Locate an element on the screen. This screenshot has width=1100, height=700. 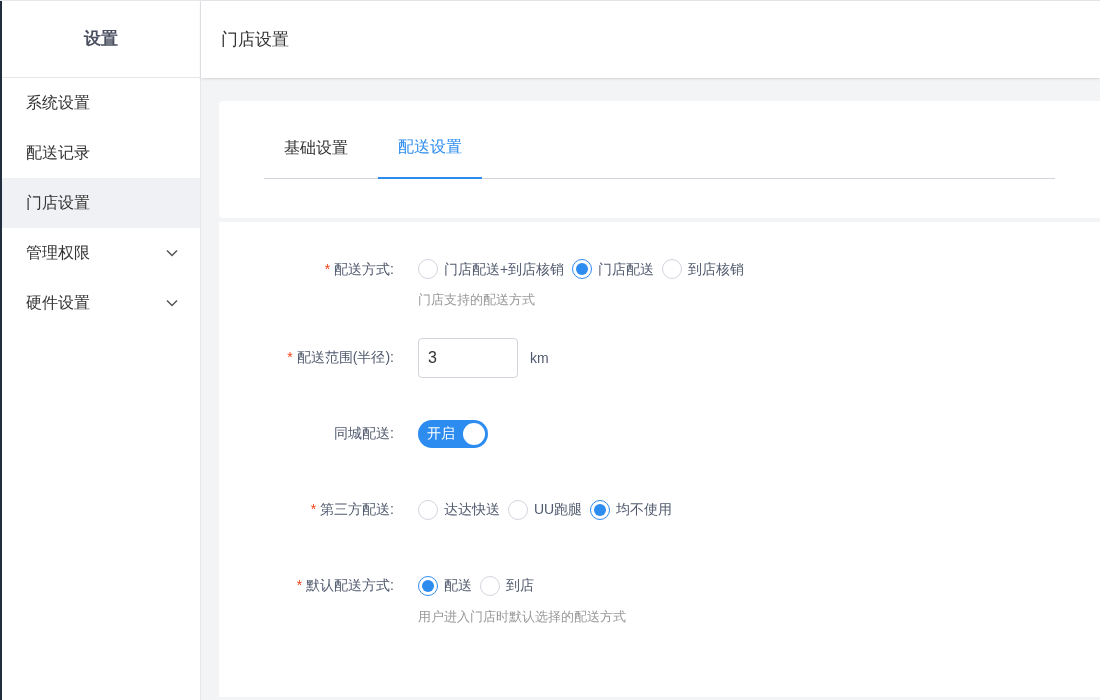
radio-option: 到店 is located at coordinates (507, 585).